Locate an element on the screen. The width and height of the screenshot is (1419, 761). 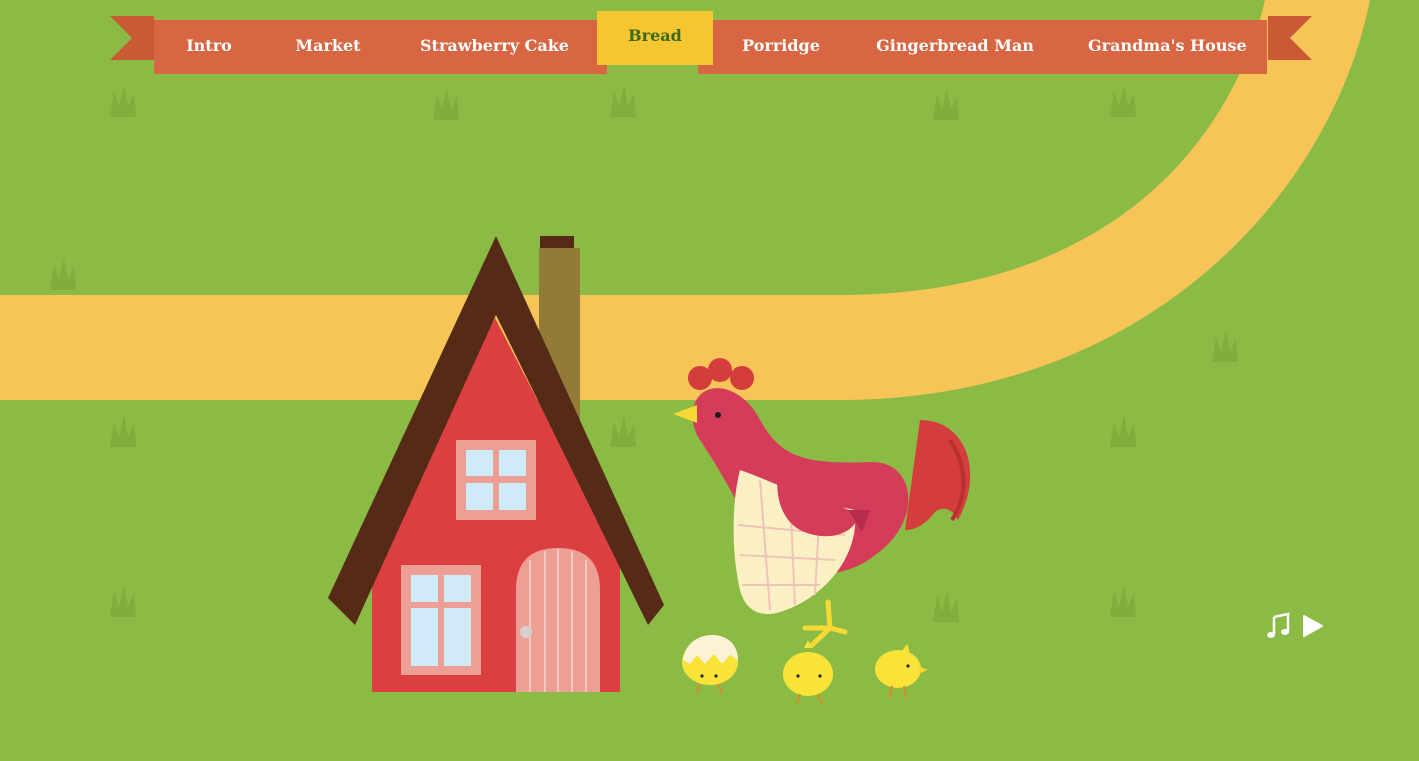
nav-item-intro: Intro is located at coordinates (209, 47).